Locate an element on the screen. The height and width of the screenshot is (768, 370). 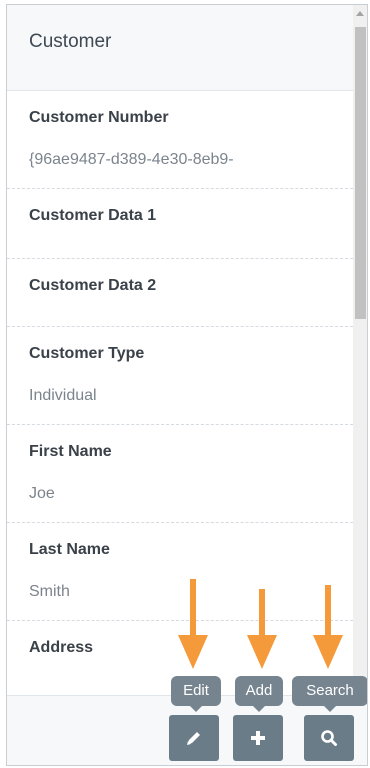
search-pointer-arrow-icon is located at coordinates (328, 627).